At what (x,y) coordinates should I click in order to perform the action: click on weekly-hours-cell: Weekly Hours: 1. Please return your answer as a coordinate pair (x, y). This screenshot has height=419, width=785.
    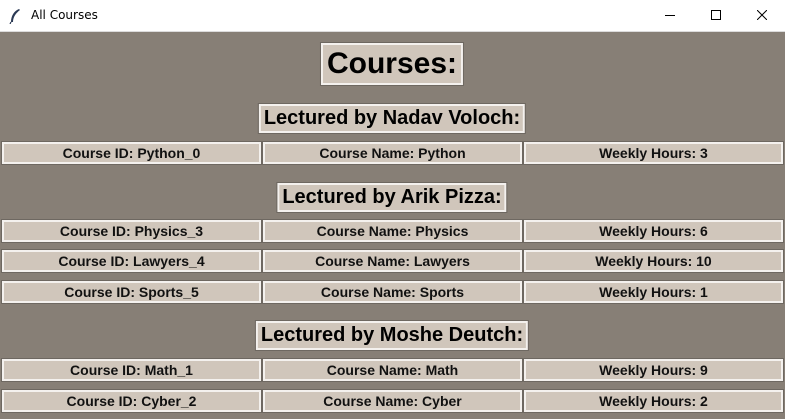
    Looking at the image, I should click on (653, 292).